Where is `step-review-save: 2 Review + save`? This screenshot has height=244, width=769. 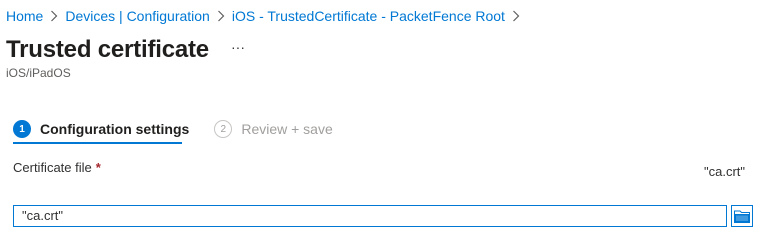
step-review-save: 2 Review + save is located at coordinates (273, 129).